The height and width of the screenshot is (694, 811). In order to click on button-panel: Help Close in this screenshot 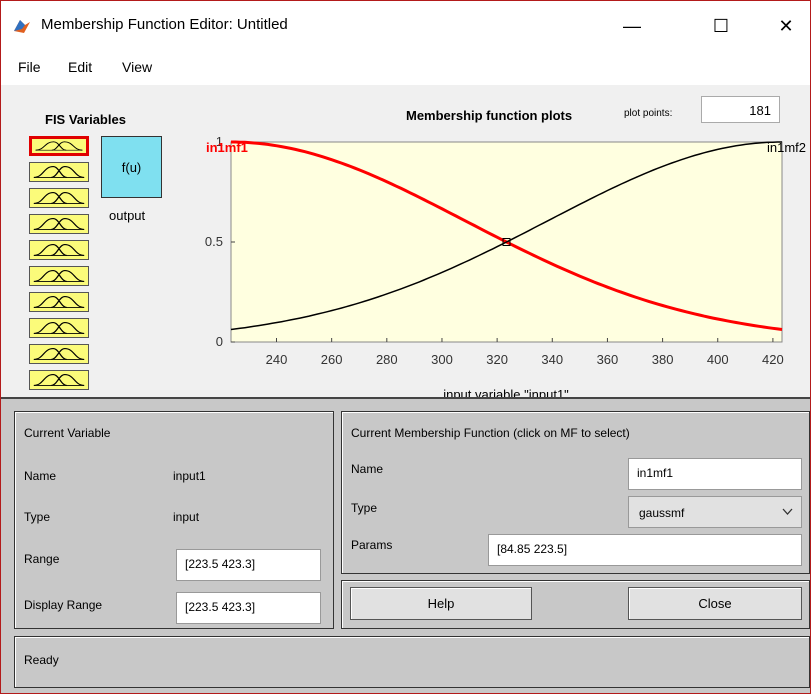, I will do `click(575, 604)`.